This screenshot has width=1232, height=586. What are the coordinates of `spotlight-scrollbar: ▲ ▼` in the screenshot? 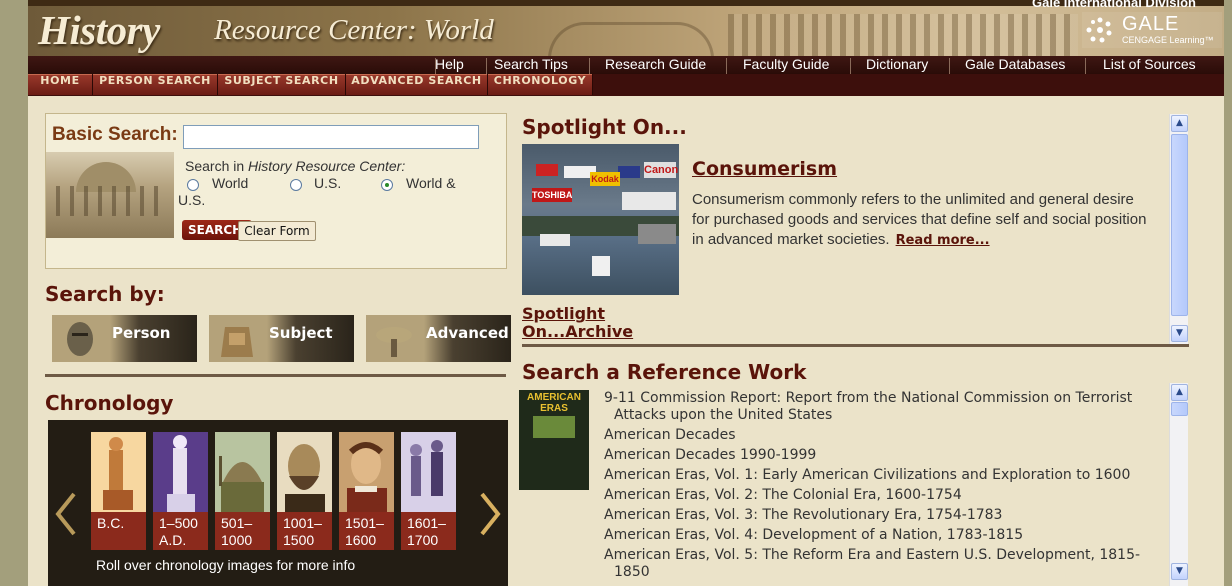 It's located at (1178, 229).